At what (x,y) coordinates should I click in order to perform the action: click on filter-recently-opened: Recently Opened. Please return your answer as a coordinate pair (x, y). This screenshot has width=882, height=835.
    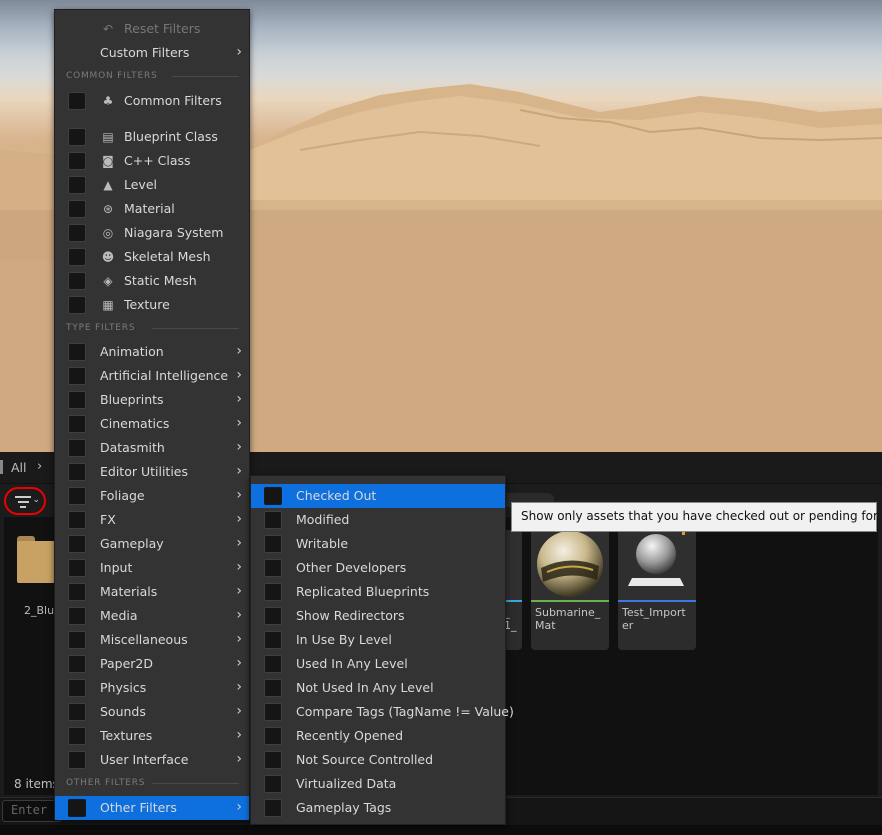
    Looking at the image, I should click on (378, 736).